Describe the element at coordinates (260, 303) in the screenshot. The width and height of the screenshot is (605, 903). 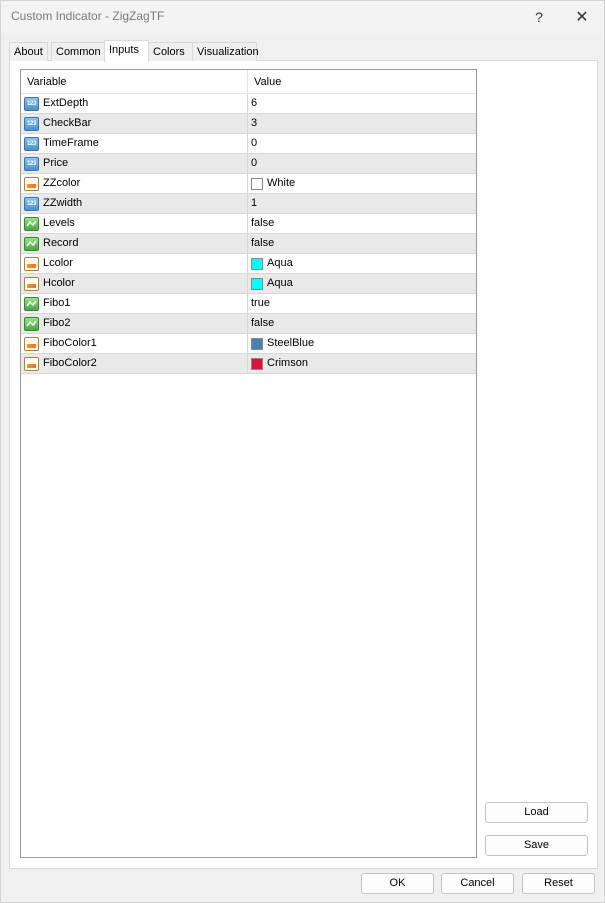
I see `value-text: true` at that location.